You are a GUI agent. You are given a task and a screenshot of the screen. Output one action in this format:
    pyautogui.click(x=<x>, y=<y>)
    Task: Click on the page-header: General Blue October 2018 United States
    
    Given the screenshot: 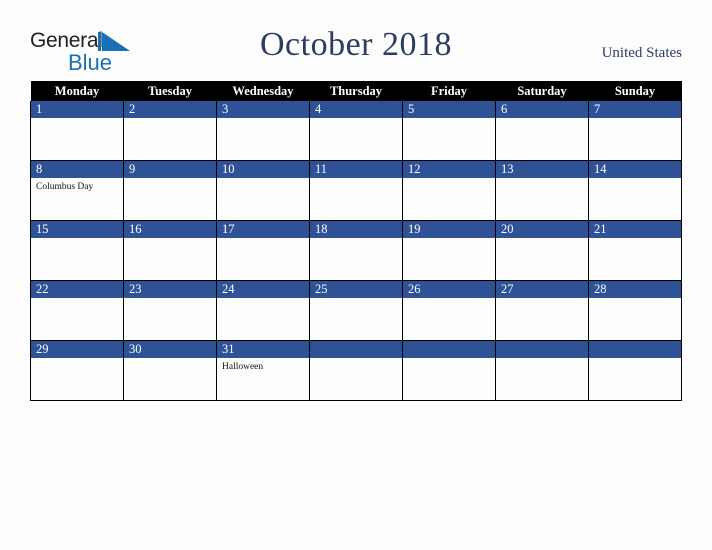 What is the action you would take?
    pyautogui.click(x=356, y=40)
    